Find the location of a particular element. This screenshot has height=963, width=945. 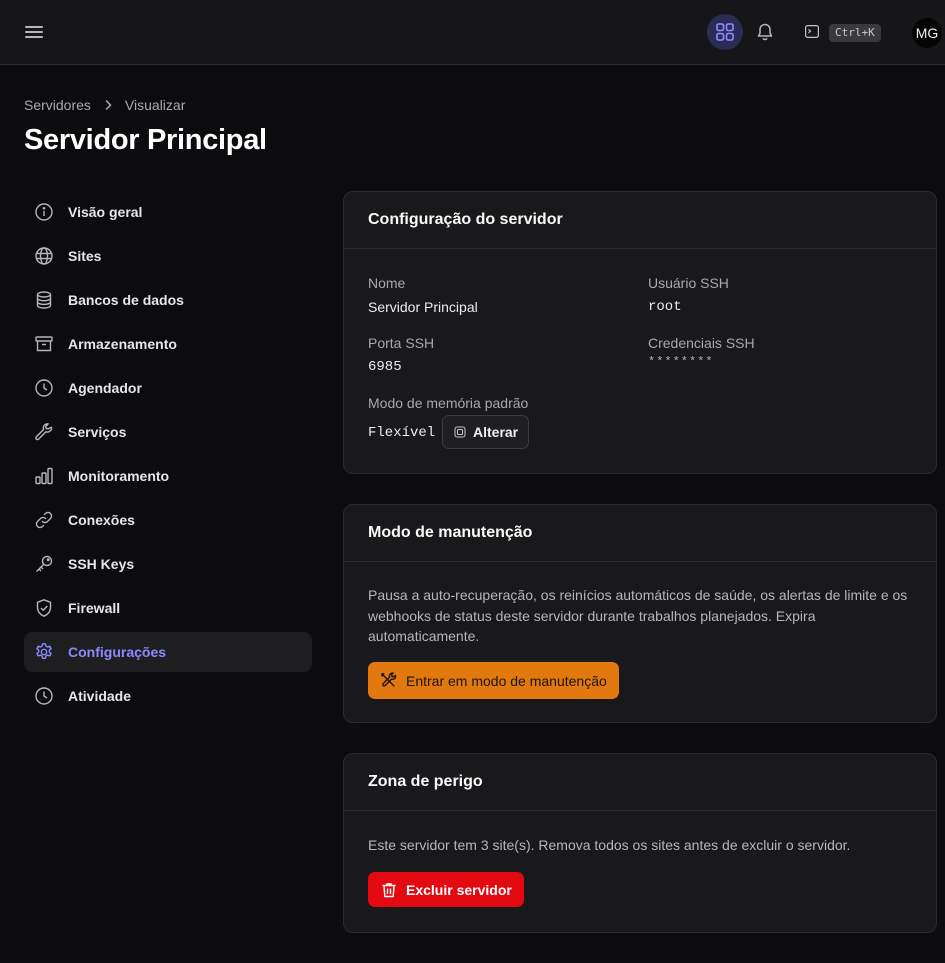

wrench-icon is located at coordinates (44, 432).